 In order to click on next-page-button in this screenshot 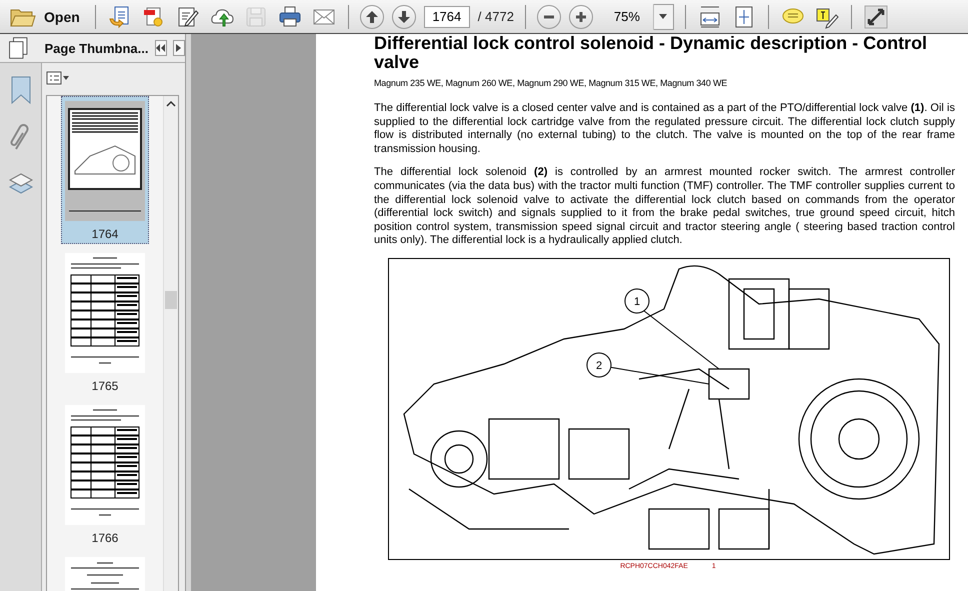, I will do `click(404, 16)`.